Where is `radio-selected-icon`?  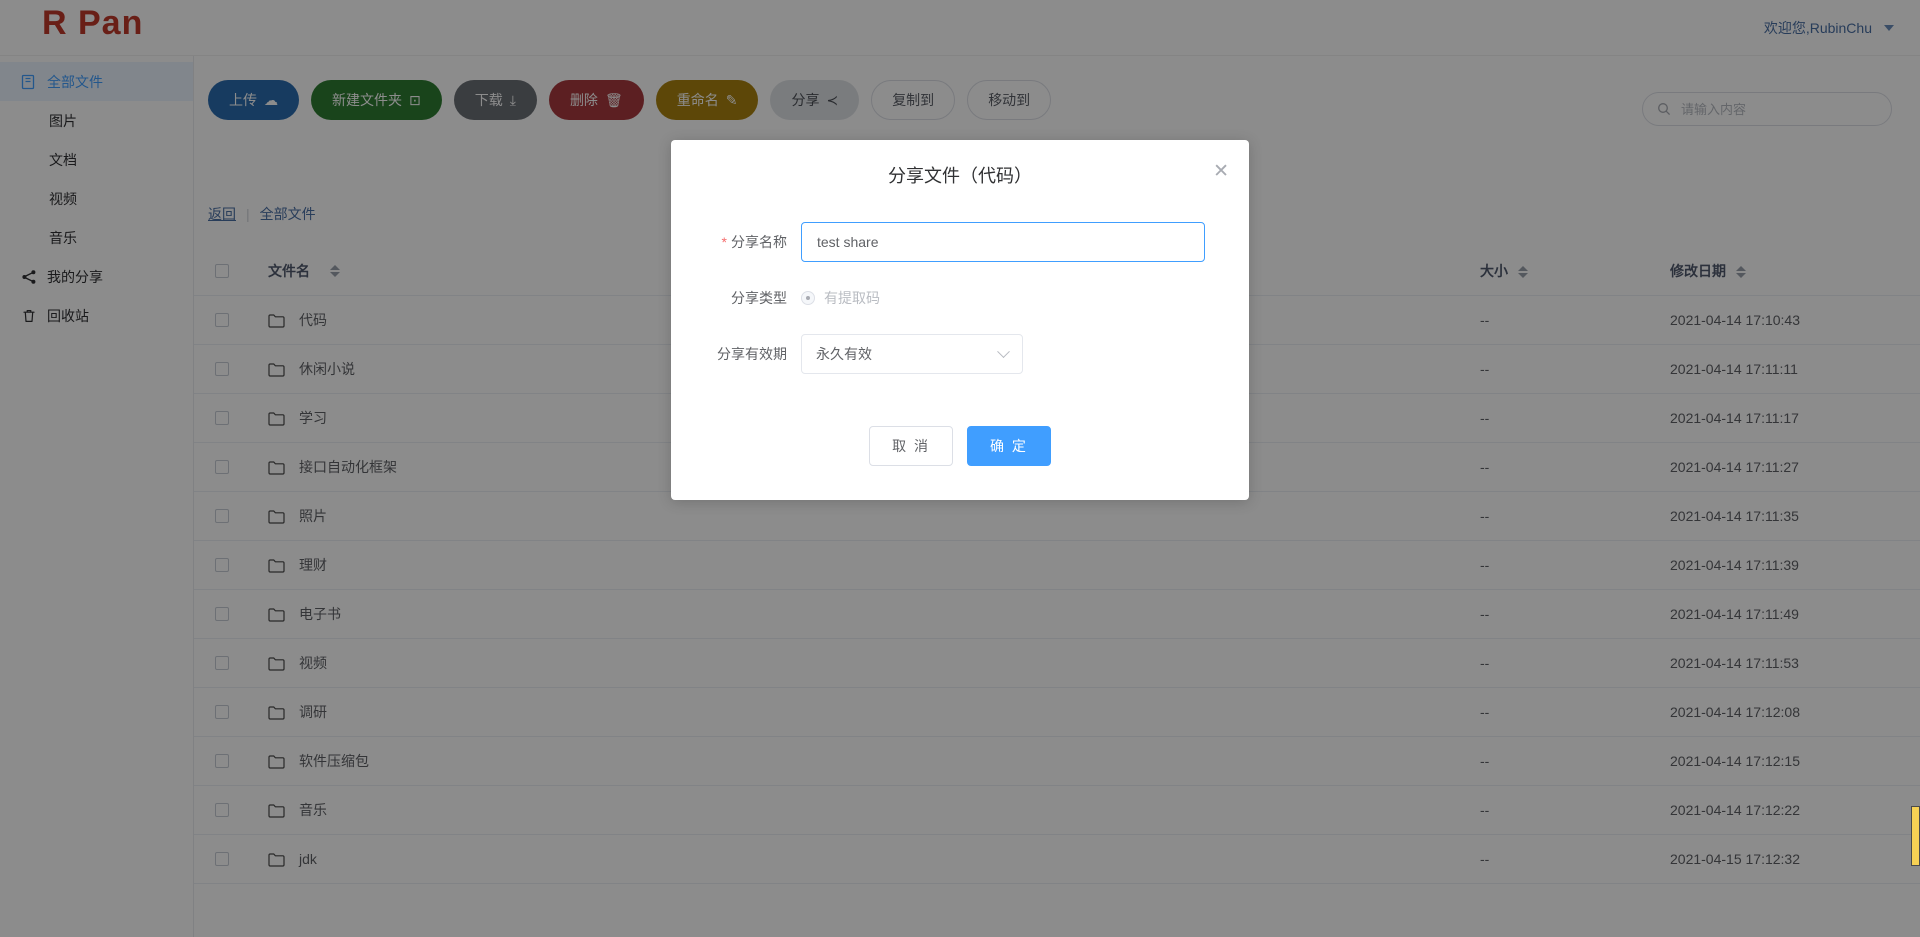
radio-selected-icon is located at coordinates (808, 298).